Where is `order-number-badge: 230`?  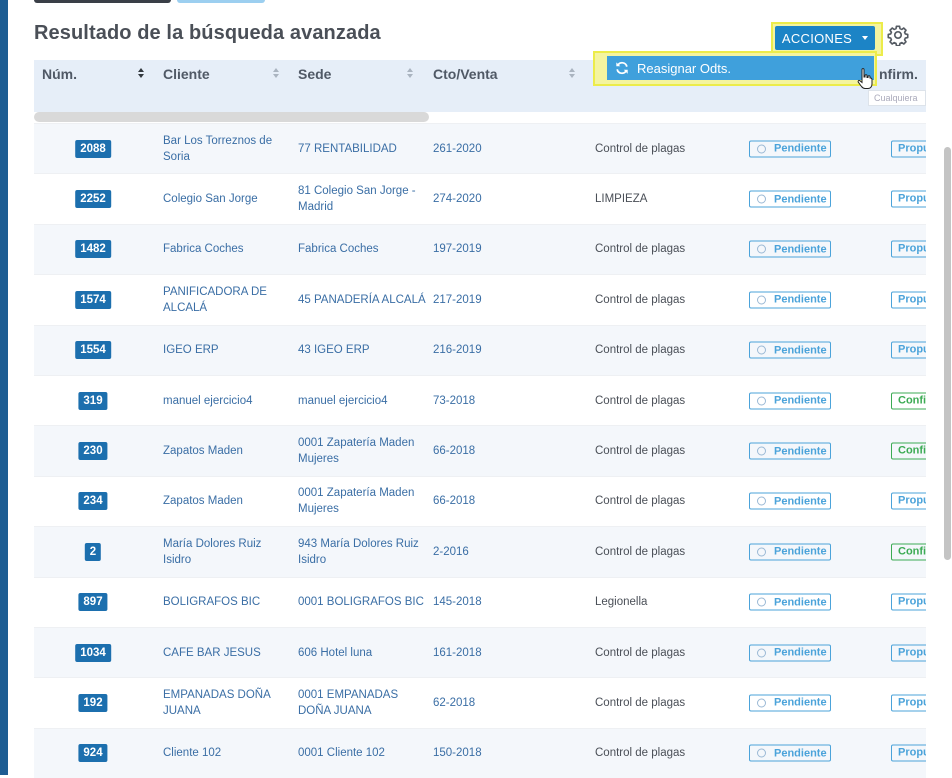 order-number-badge: 230 is located at coordinates (93, 451).